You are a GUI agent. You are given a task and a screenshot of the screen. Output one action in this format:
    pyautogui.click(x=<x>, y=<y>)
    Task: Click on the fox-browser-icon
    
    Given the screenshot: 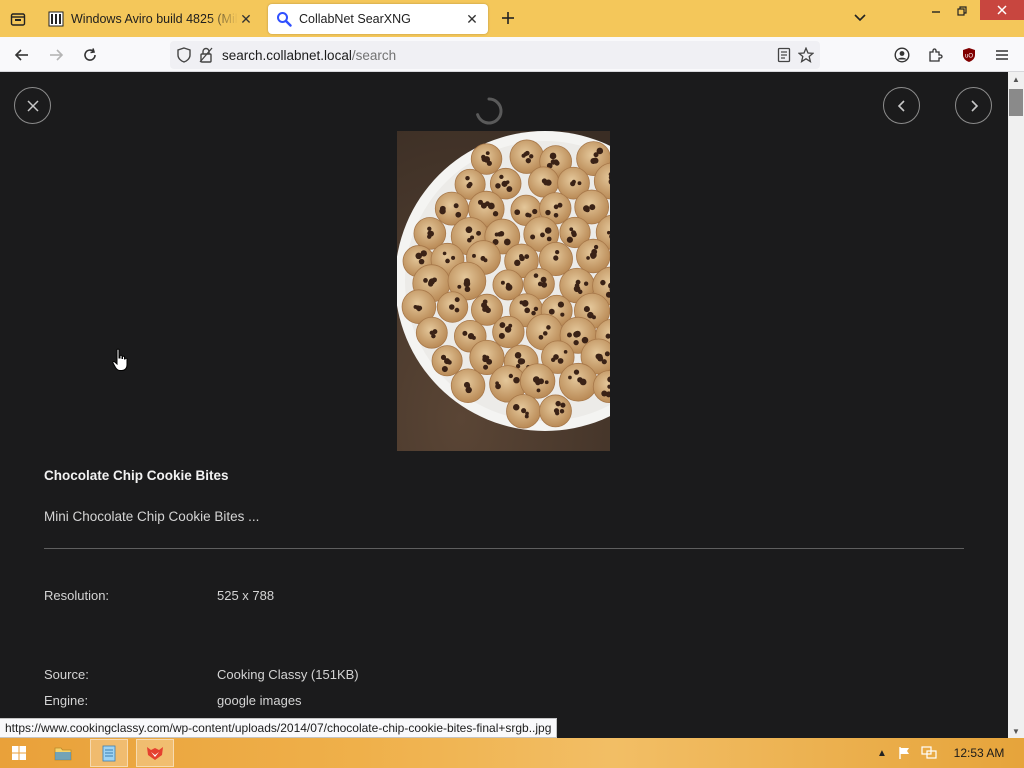 What is the action you would take?
    pyautogui.click(x=155, y=753)
    